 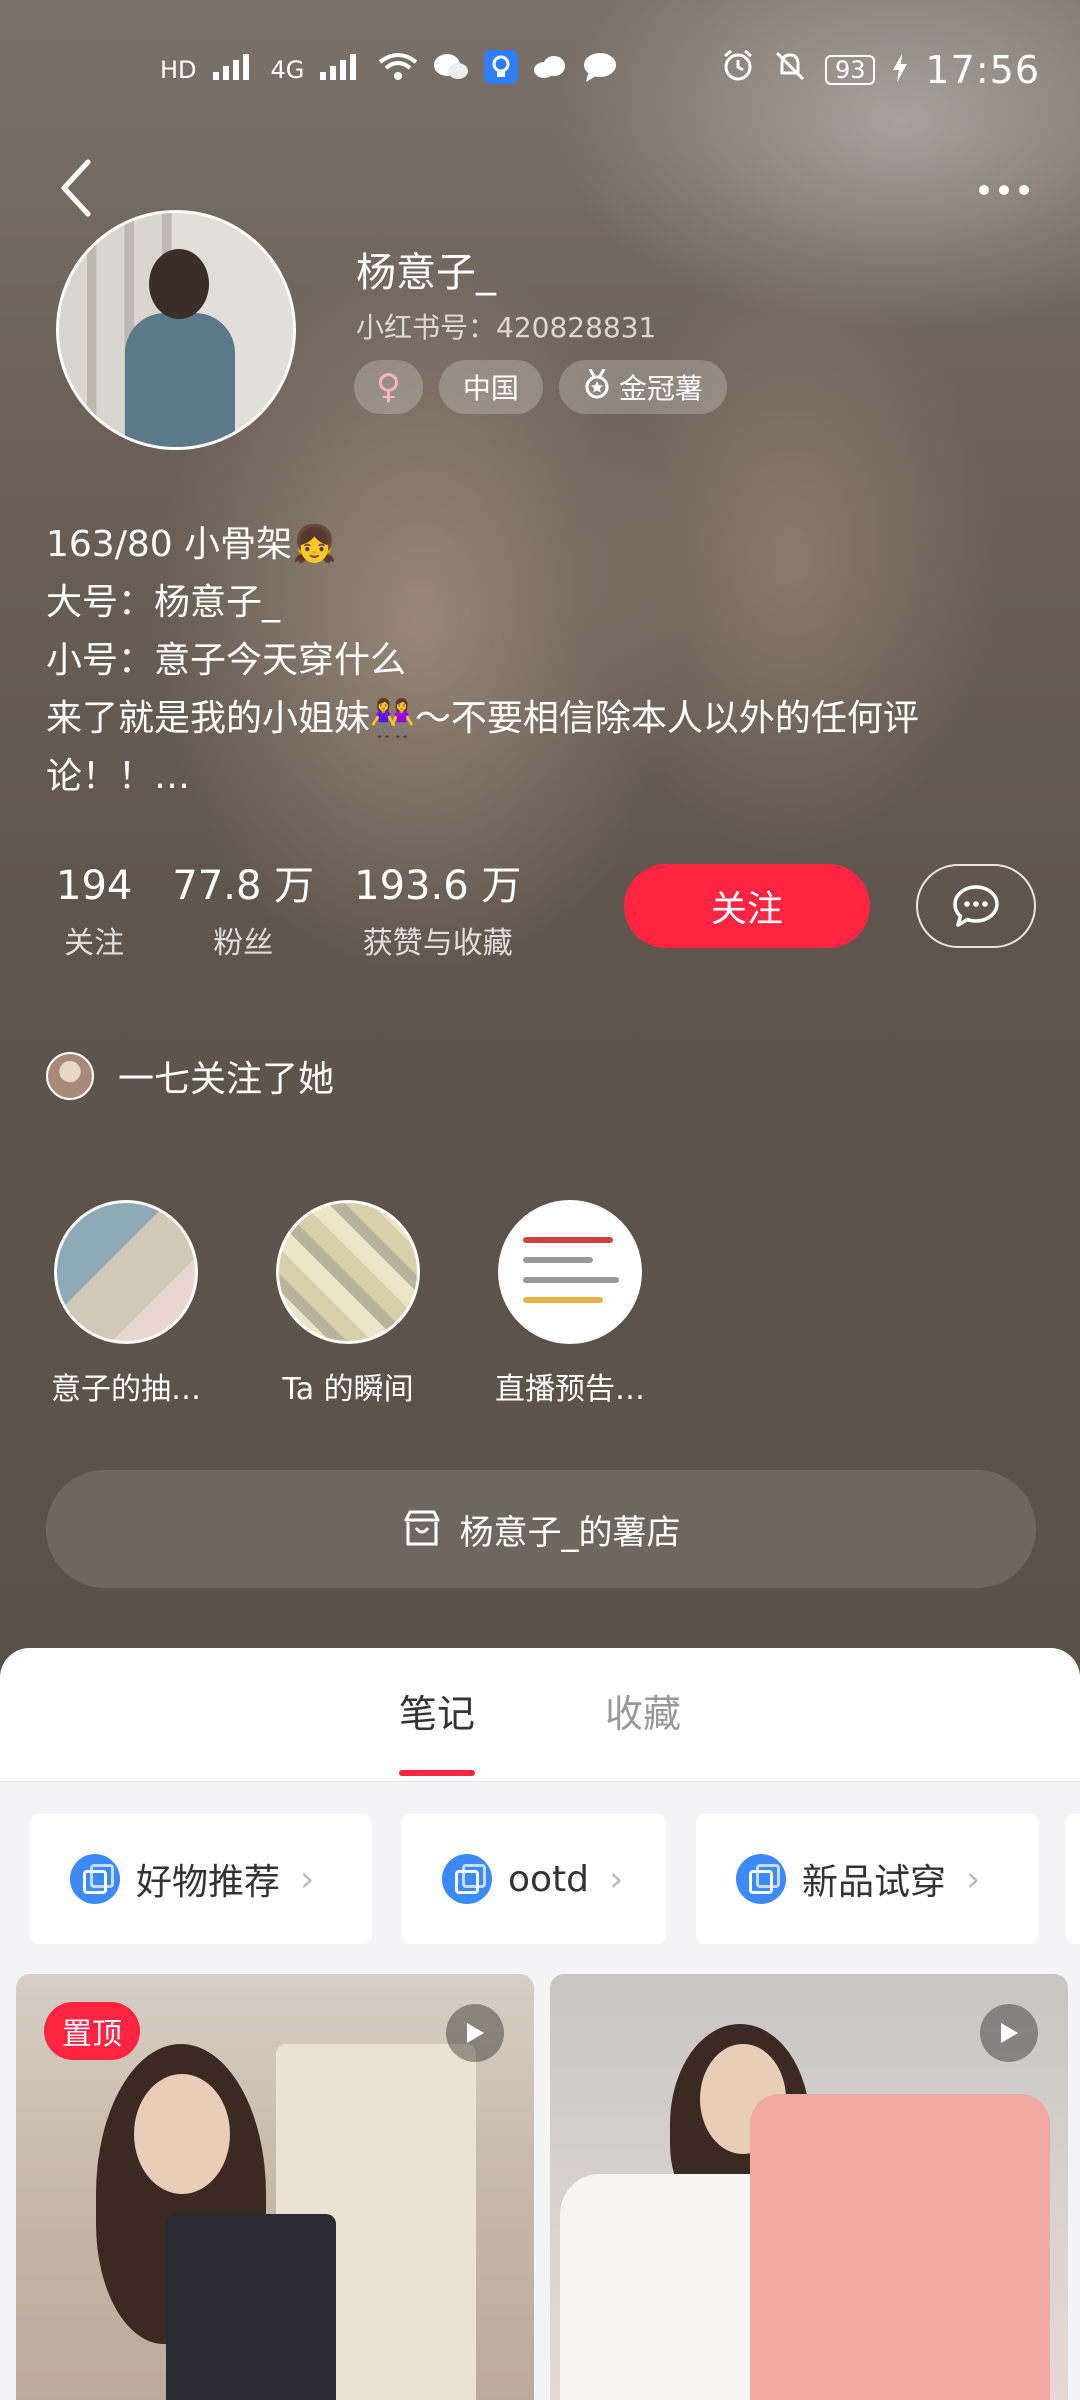 I want to click on highlight-item: Ta 的瞬间, so click(x=348, y=1304).